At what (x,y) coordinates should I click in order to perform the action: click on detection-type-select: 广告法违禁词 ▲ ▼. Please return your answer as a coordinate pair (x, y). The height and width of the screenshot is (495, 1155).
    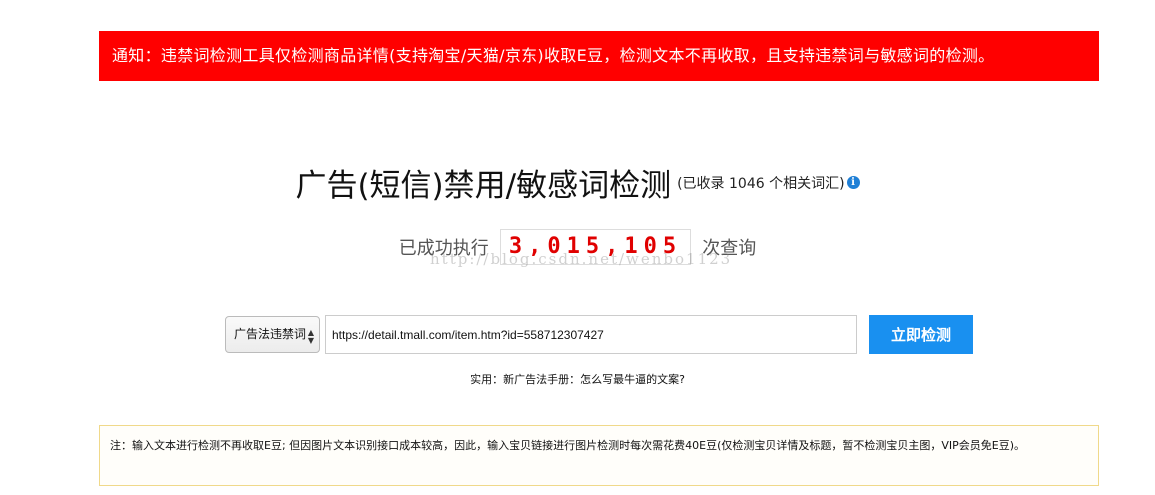
    Looking at the image, I should click on (272, 334).